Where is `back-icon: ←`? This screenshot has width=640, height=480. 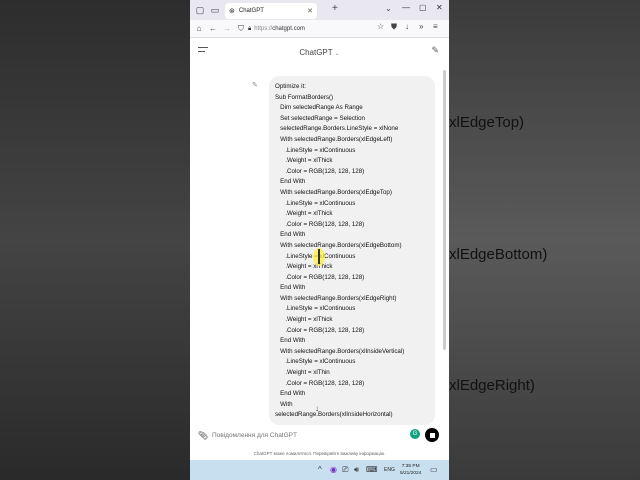 back-icon: ← is located at coordinates (213, 28).